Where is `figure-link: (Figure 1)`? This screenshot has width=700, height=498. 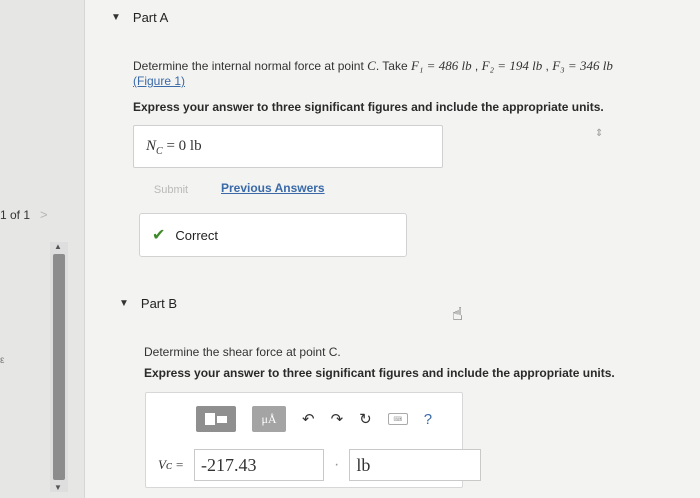 figure-link: (Figure 1) is located at coordinates (159, 81).